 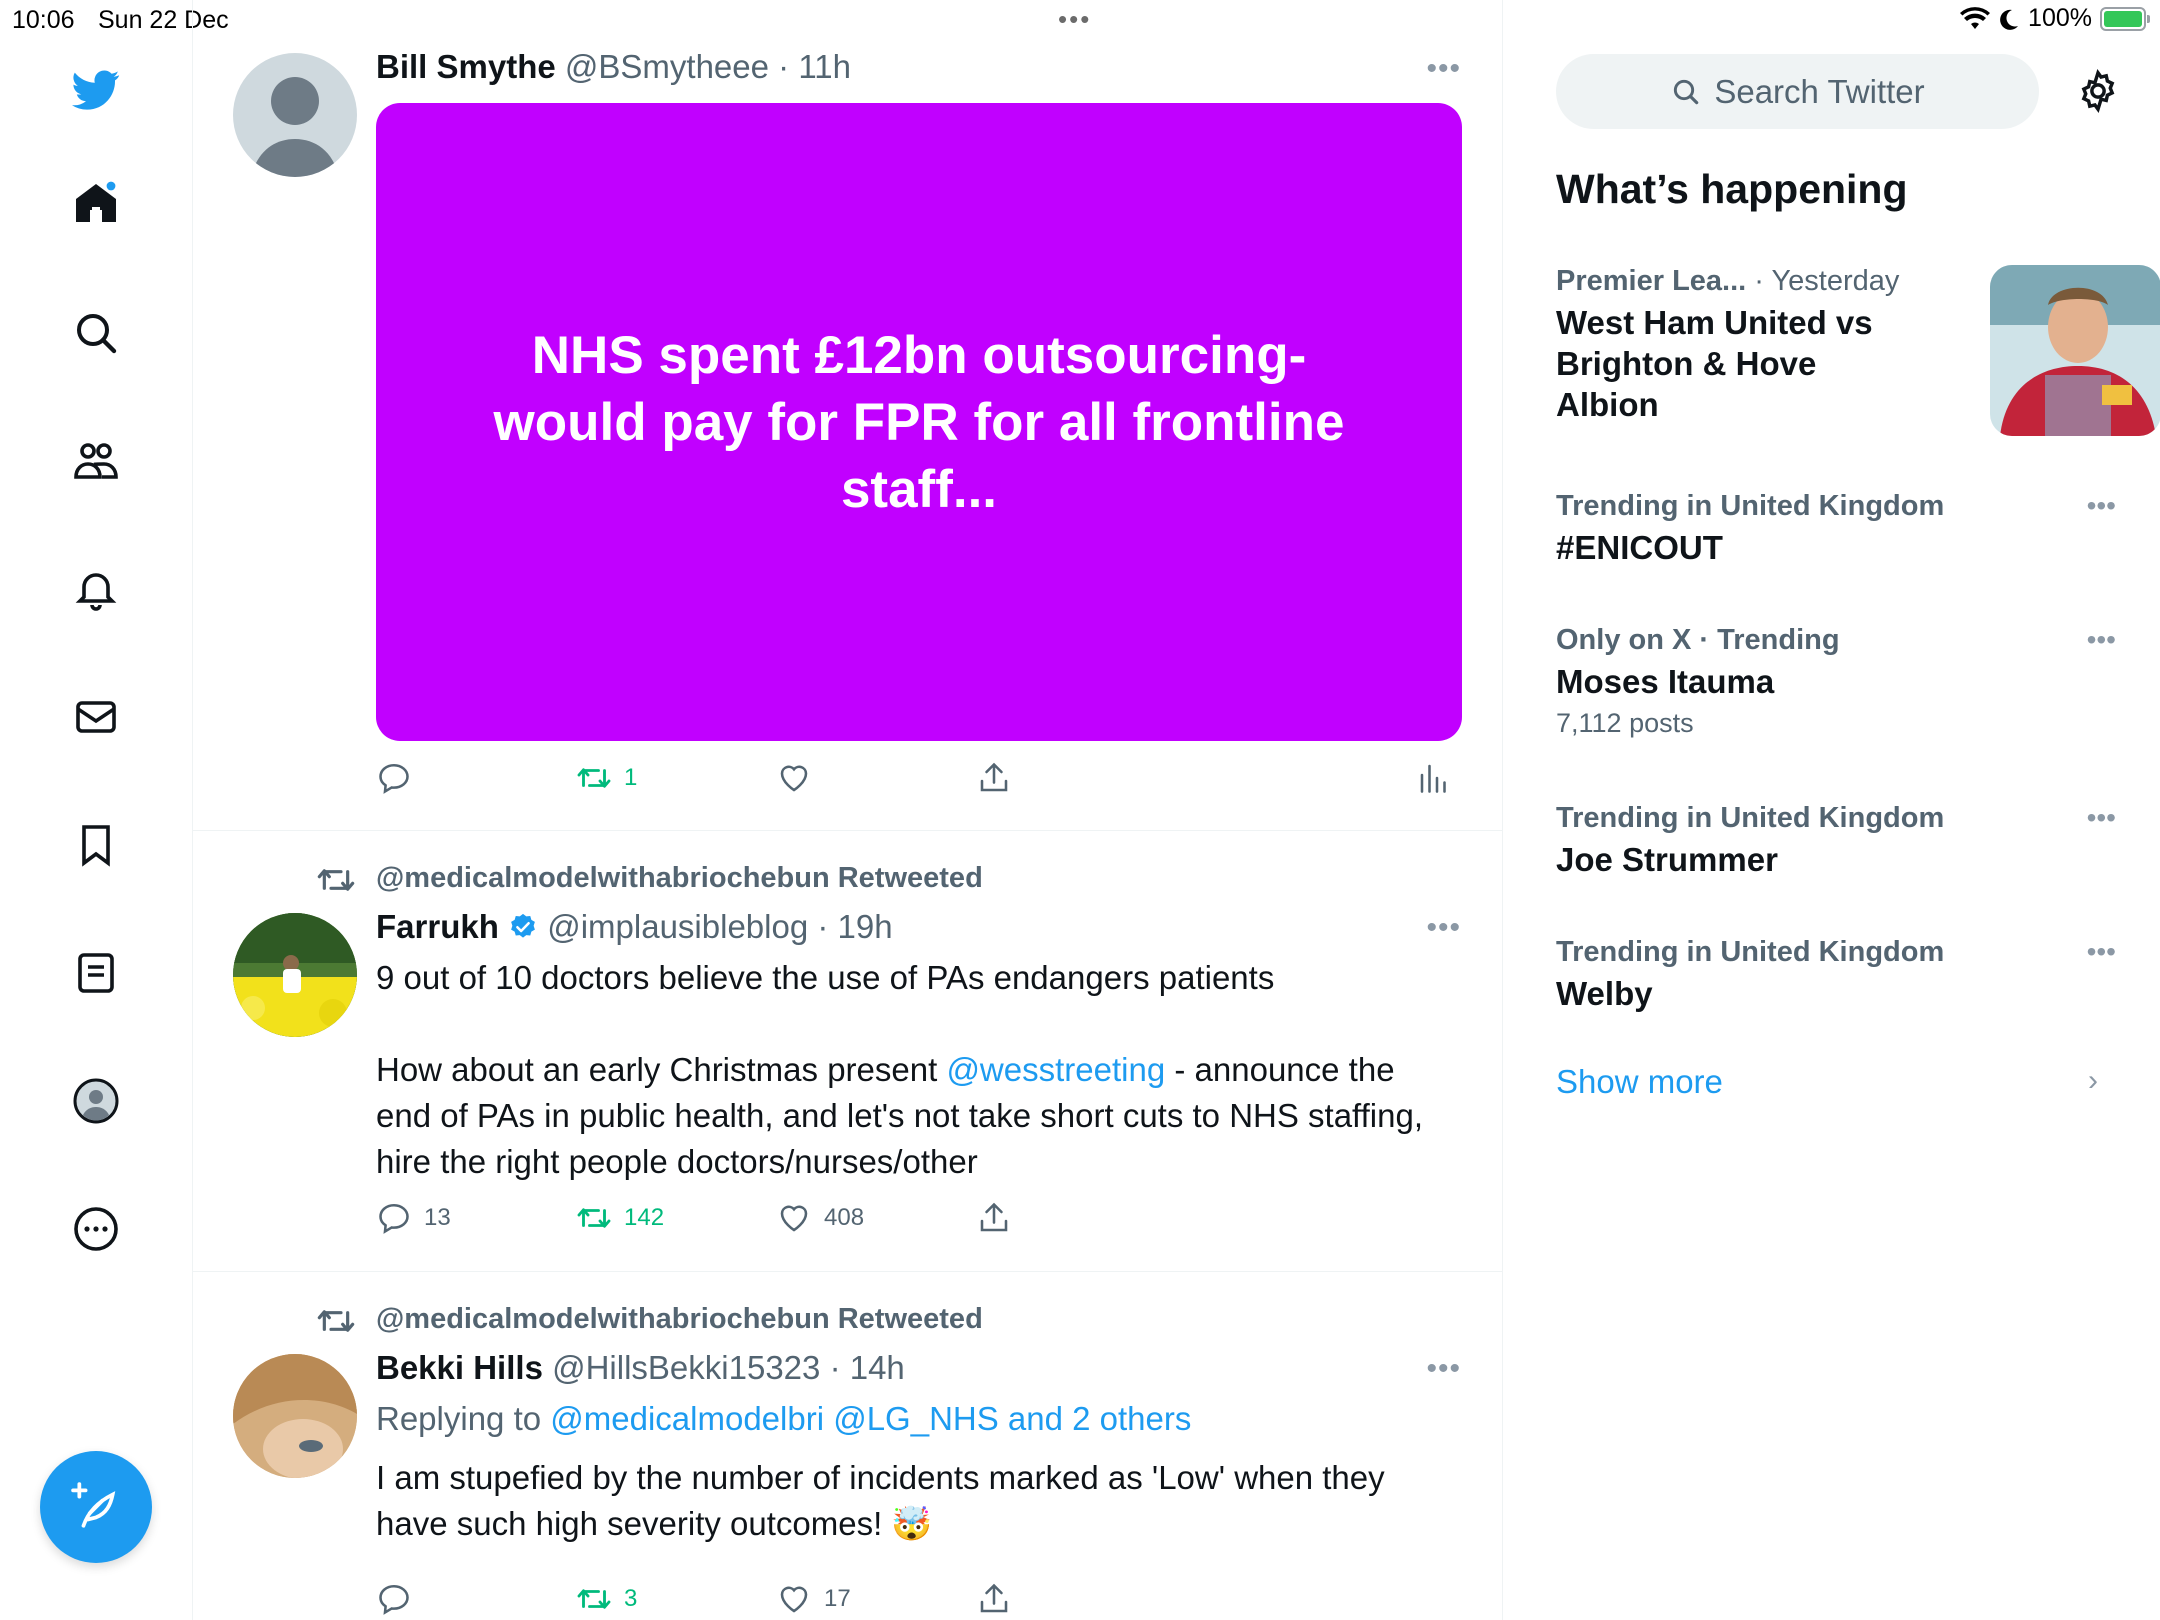 I want to click on search-input: Search Twitter, so click(x=1797, y=91).